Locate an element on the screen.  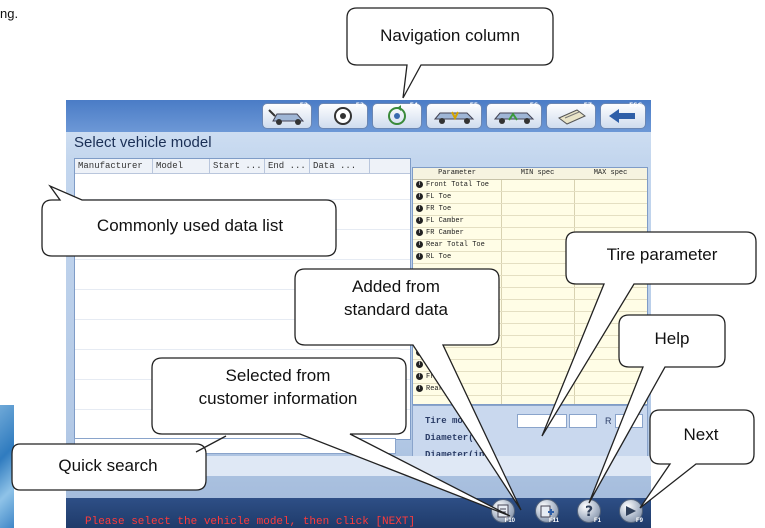
key-f9: F9 is located at coordinates (639, 521).